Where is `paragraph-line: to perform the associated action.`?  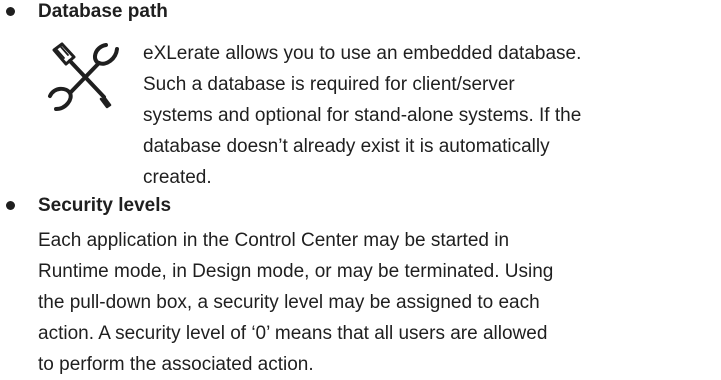 paragraph-line: to perform the associated action. is located at coordinates (176, 364).